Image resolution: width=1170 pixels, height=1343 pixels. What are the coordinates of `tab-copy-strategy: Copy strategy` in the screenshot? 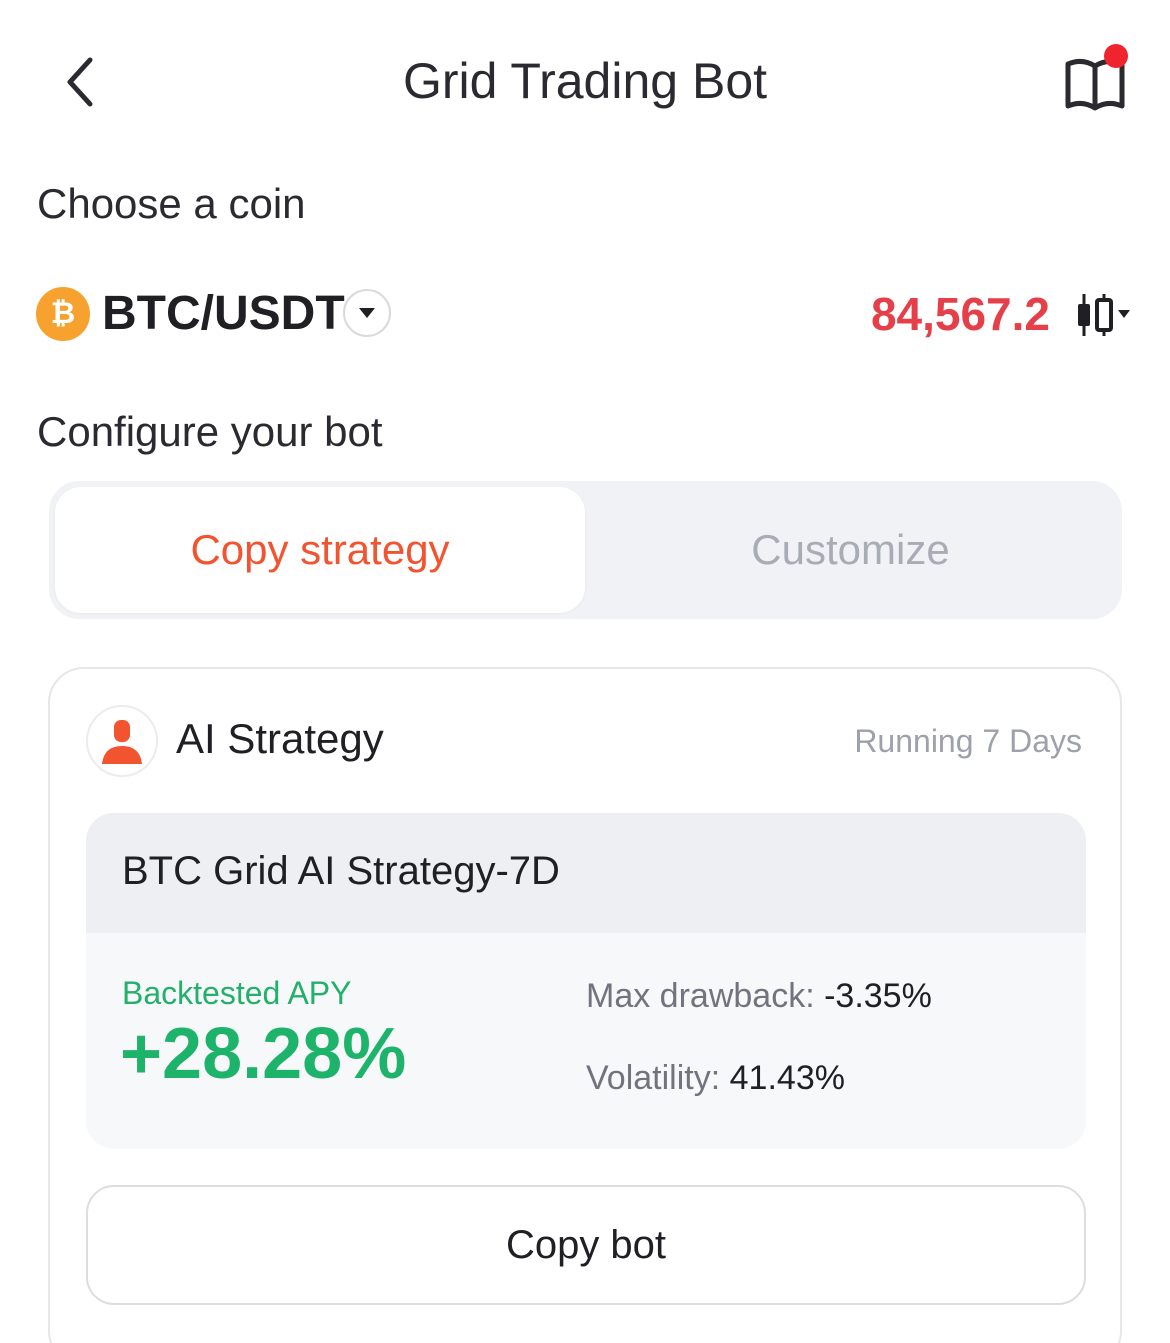 It's located at (320, 550).